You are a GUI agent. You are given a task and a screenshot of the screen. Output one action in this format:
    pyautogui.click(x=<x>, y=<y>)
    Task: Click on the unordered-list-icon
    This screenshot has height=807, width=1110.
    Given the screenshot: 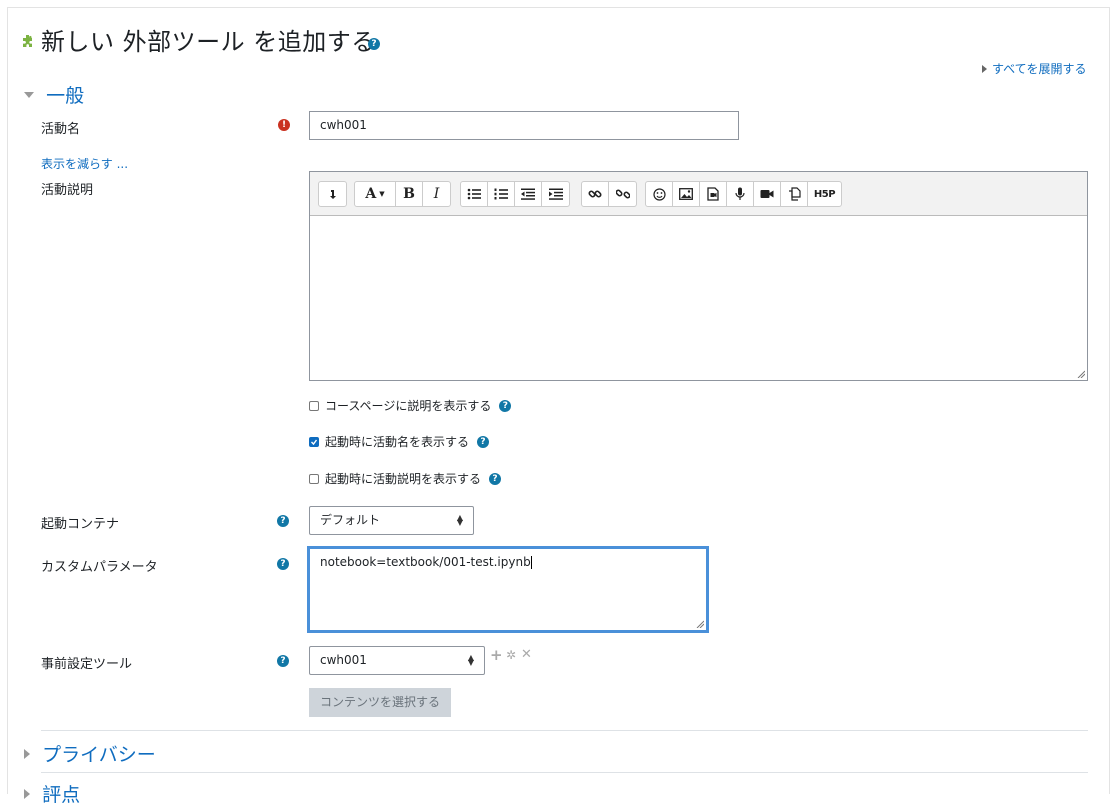 What is the action you would take?
    pyautogui.click(x=474, y=194)
    